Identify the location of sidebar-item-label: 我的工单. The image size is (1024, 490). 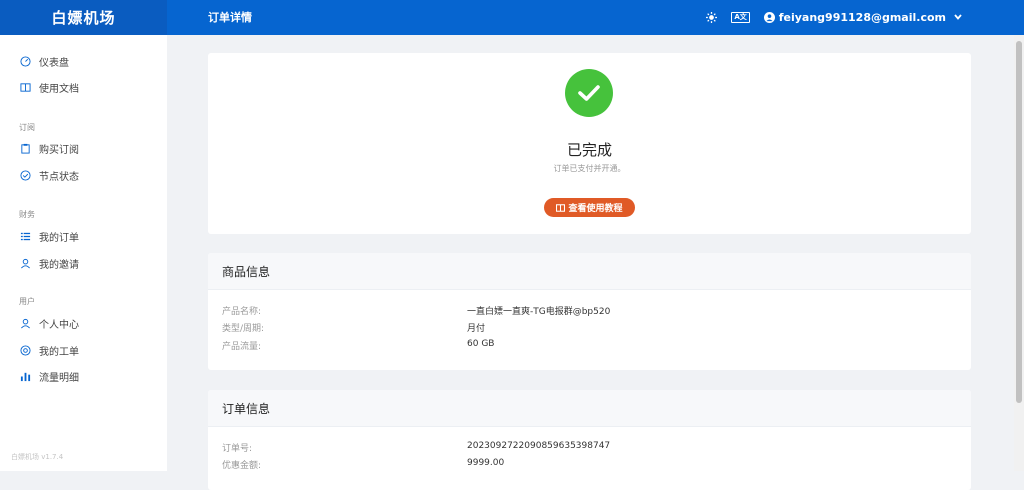
(59, 352).